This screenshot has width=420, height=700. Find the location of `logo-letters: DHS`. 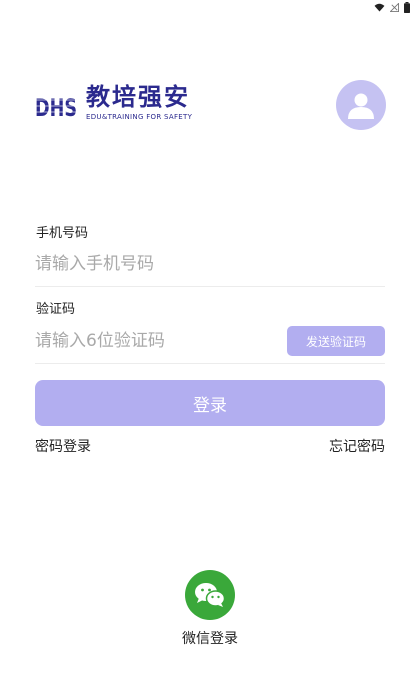

logo-letters: DHS is located at coordinates (56, 108).